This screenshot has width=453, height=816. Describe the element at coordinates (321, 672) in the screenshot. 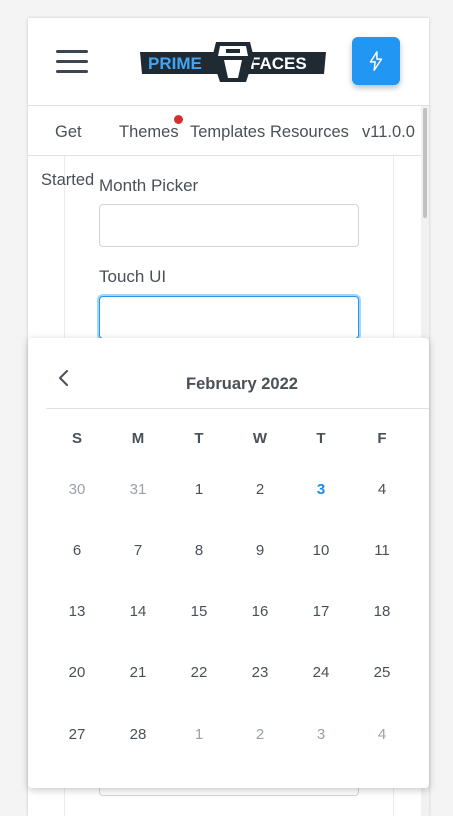

I see `day-cell: 24` at that location.